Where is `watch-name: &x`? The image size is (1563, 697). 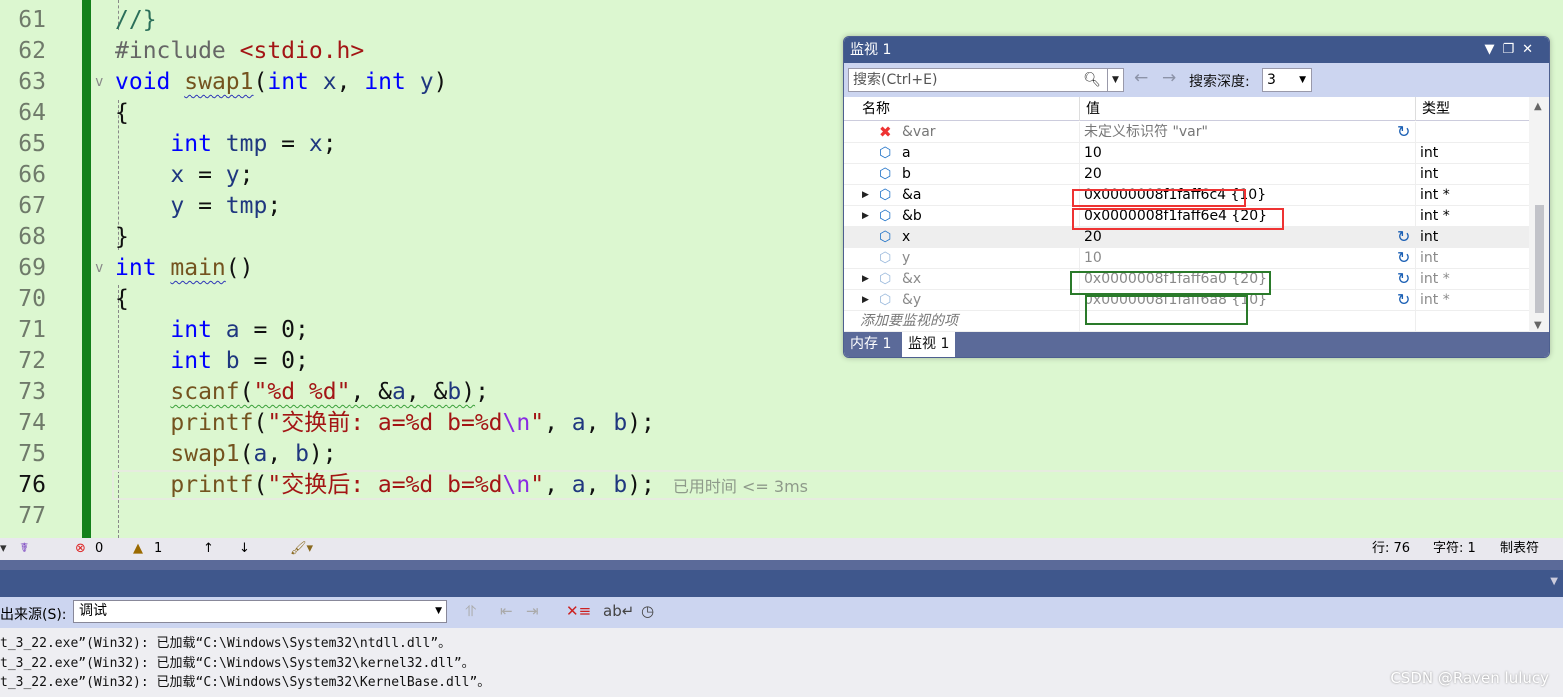
watch-name: &x is located at coordinates (911, 279).